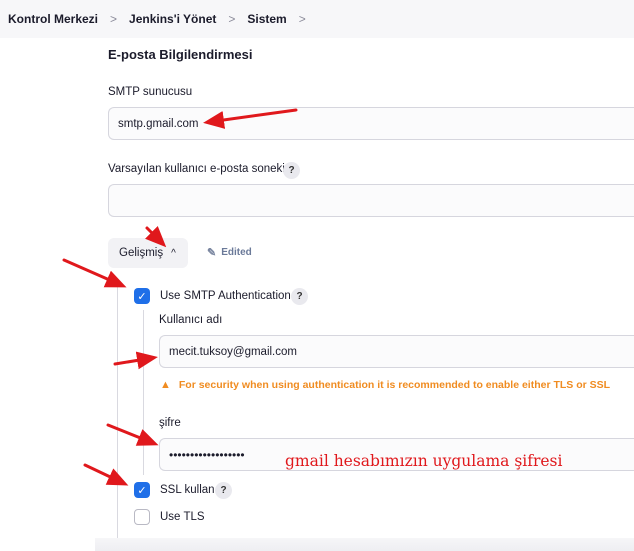 This screenshot has width=634, height=551. I want to click on advanced-toggle-label: Gelişmiş, so click(141, 253).